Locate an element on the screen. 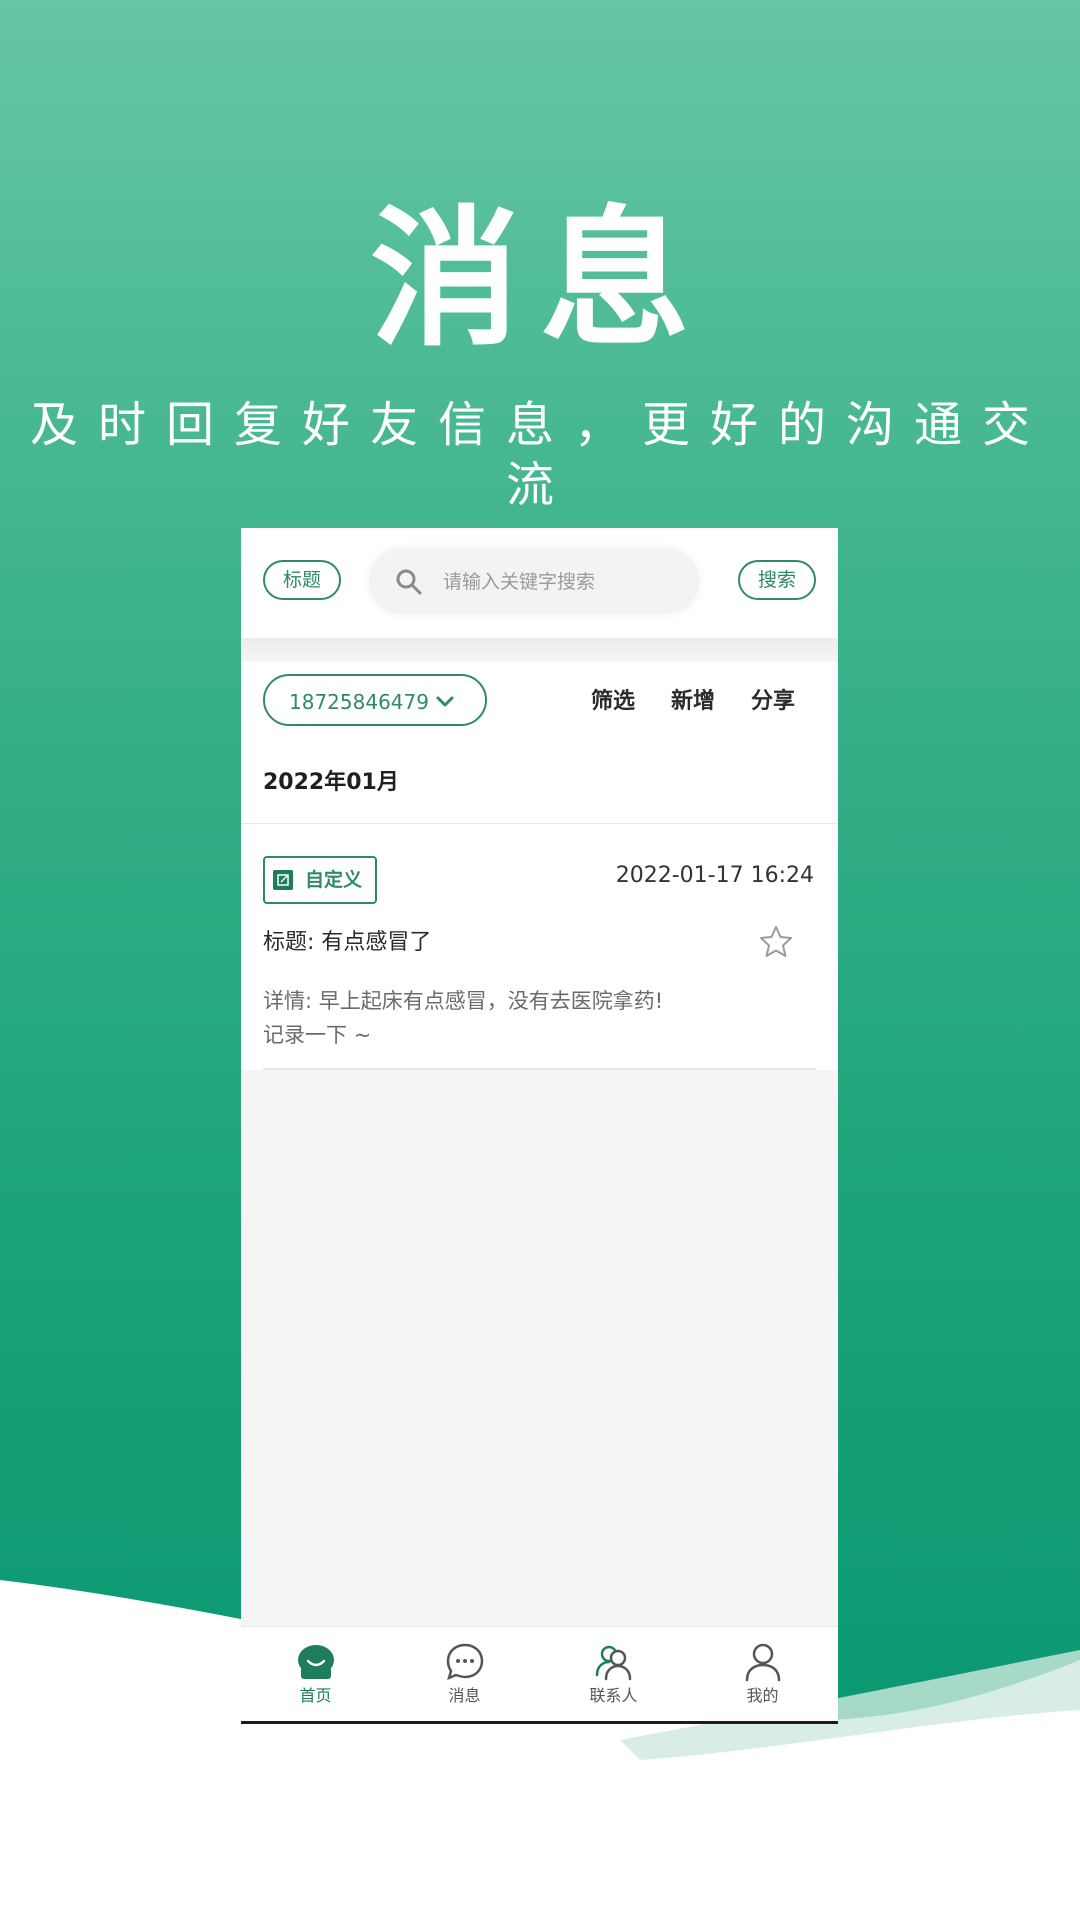 The image size is (1080, 1920). tab-contacts: 联系人 is located at coordinates (613, 1674).